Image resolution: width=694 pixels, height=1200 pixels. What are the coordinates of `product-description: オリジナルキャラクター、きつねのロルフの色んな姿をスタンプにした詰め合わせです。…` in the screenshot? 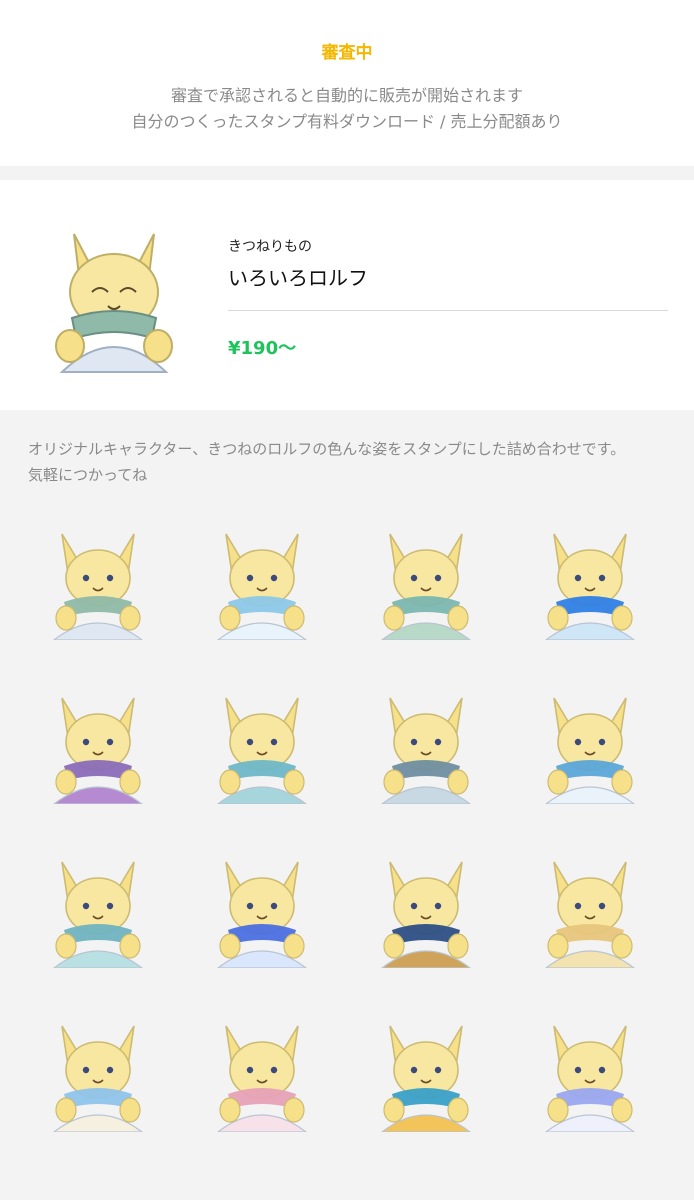 It's located at (348, 462).